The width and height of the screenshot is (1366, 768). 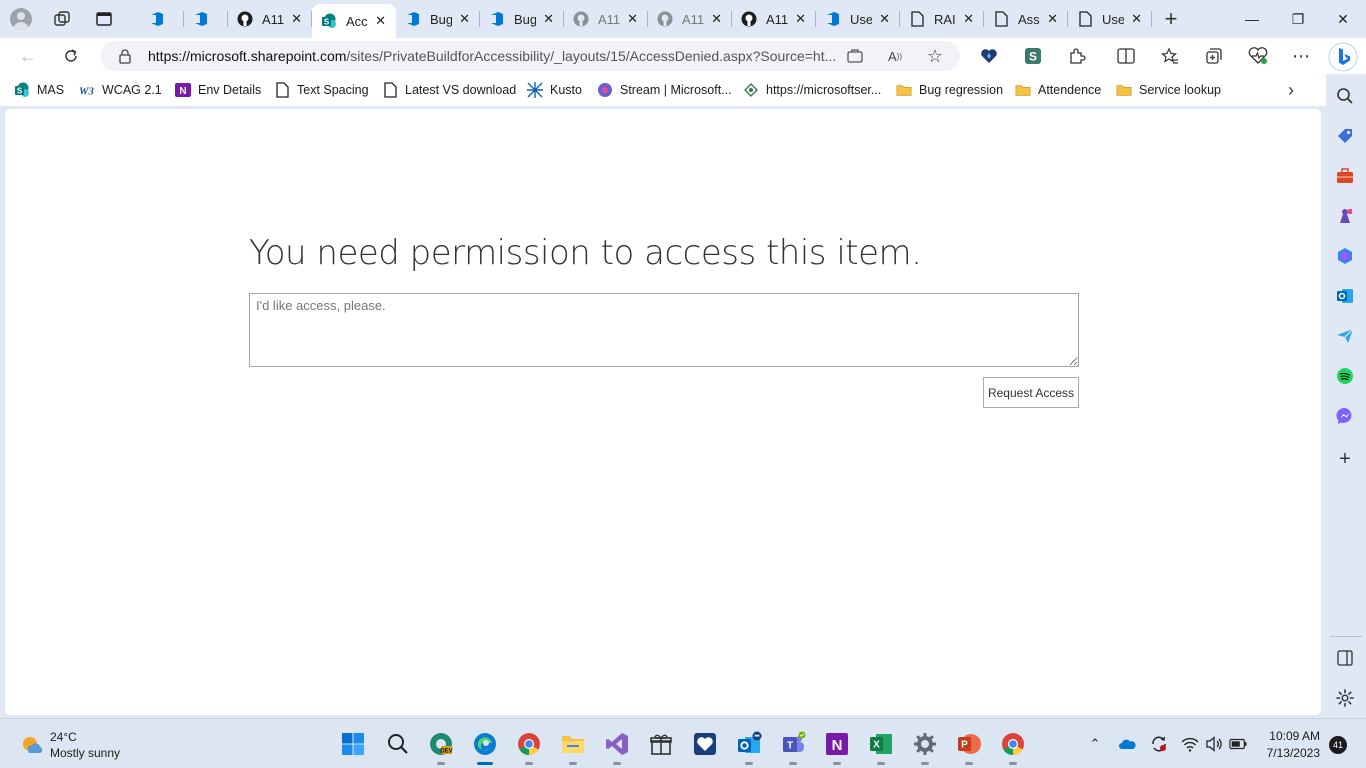 What do you see at coordinates (949, 90) in the screenshot?
I see `favorite-bug-regression: Bug regression` at bounding box center [949, 90].